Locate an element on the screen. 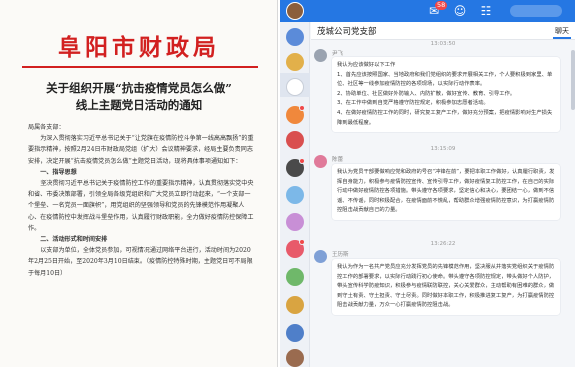 The height and width of the screenshot is (367, 575). message-text: 我认为应该做好以下工作 is located at coordinates (366, 65).